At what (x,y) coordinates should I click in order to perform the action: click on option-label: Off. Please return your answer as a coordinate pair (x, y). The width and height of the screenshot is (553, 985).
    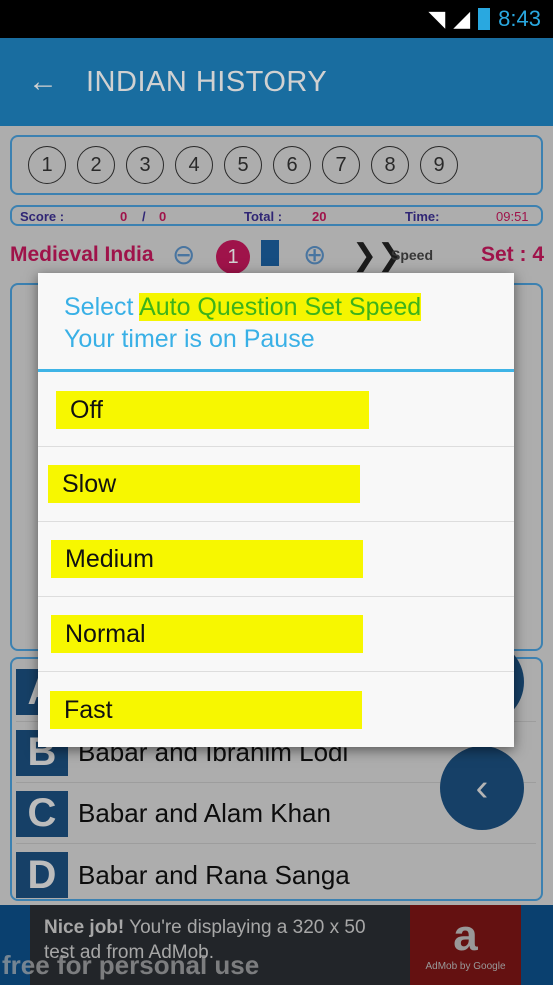
    Looking at the image, I should click on (212, 410).